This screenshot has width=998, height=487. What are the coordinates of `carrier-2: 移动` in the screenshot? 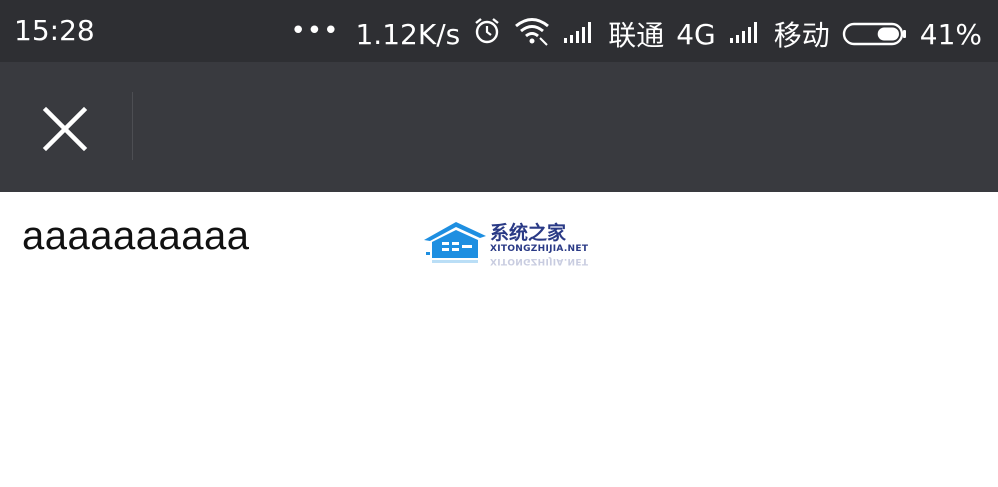 It's located at (801, 35).